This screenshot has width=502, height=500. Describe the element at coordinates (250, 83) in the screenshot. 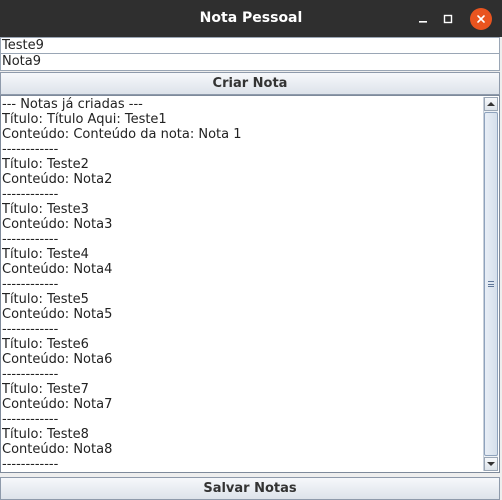

I see `create-note-button: Criar Nota` at that location.